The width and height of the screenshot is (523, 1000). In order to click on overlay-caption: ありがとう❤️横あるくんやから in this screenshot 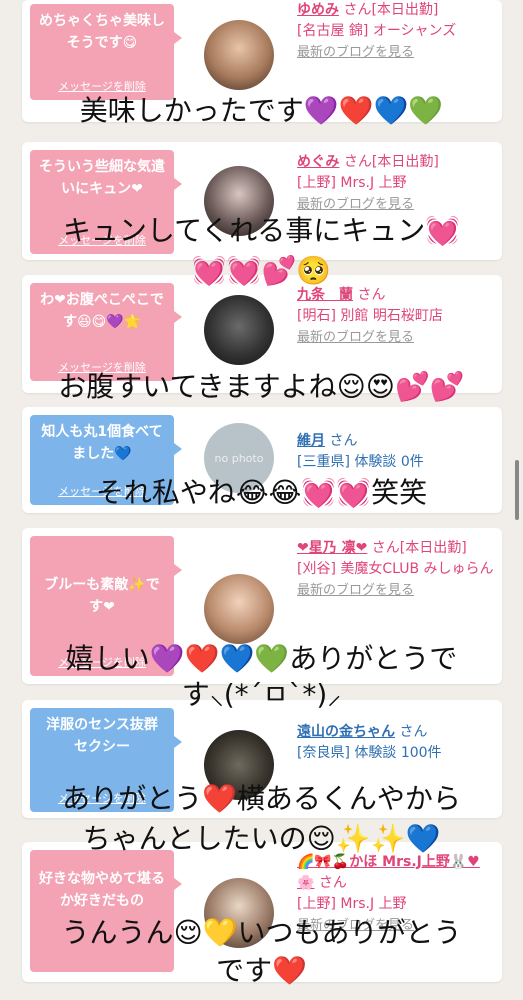, I will do `click(261, 798)`.